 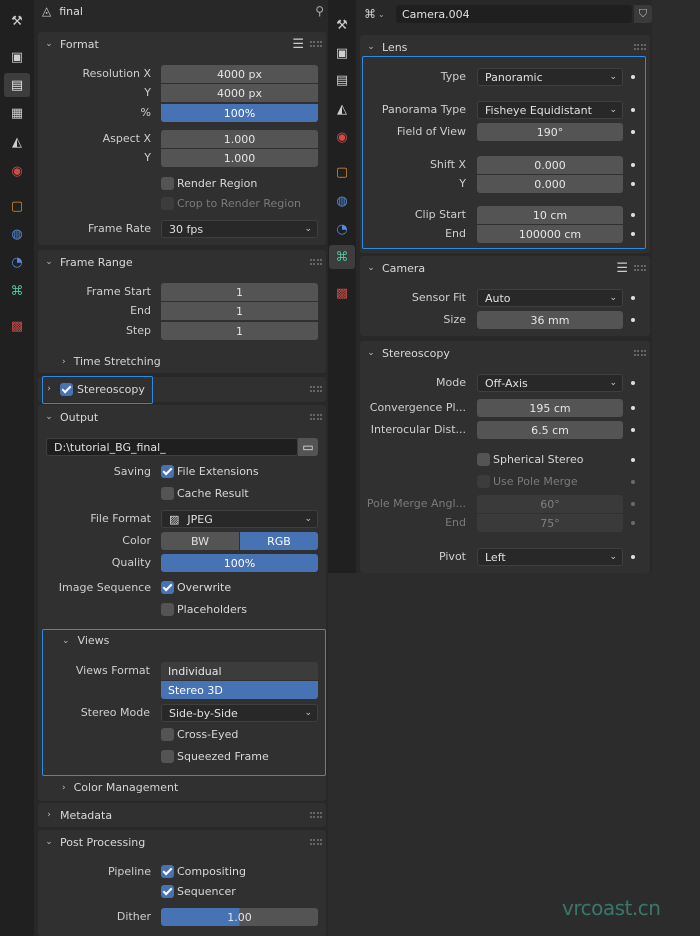 What do you see at coordinates (550, 557) in the screenshot?
I see `pivot-dropdown: Left ⌄` at bounding box center [550, 557].